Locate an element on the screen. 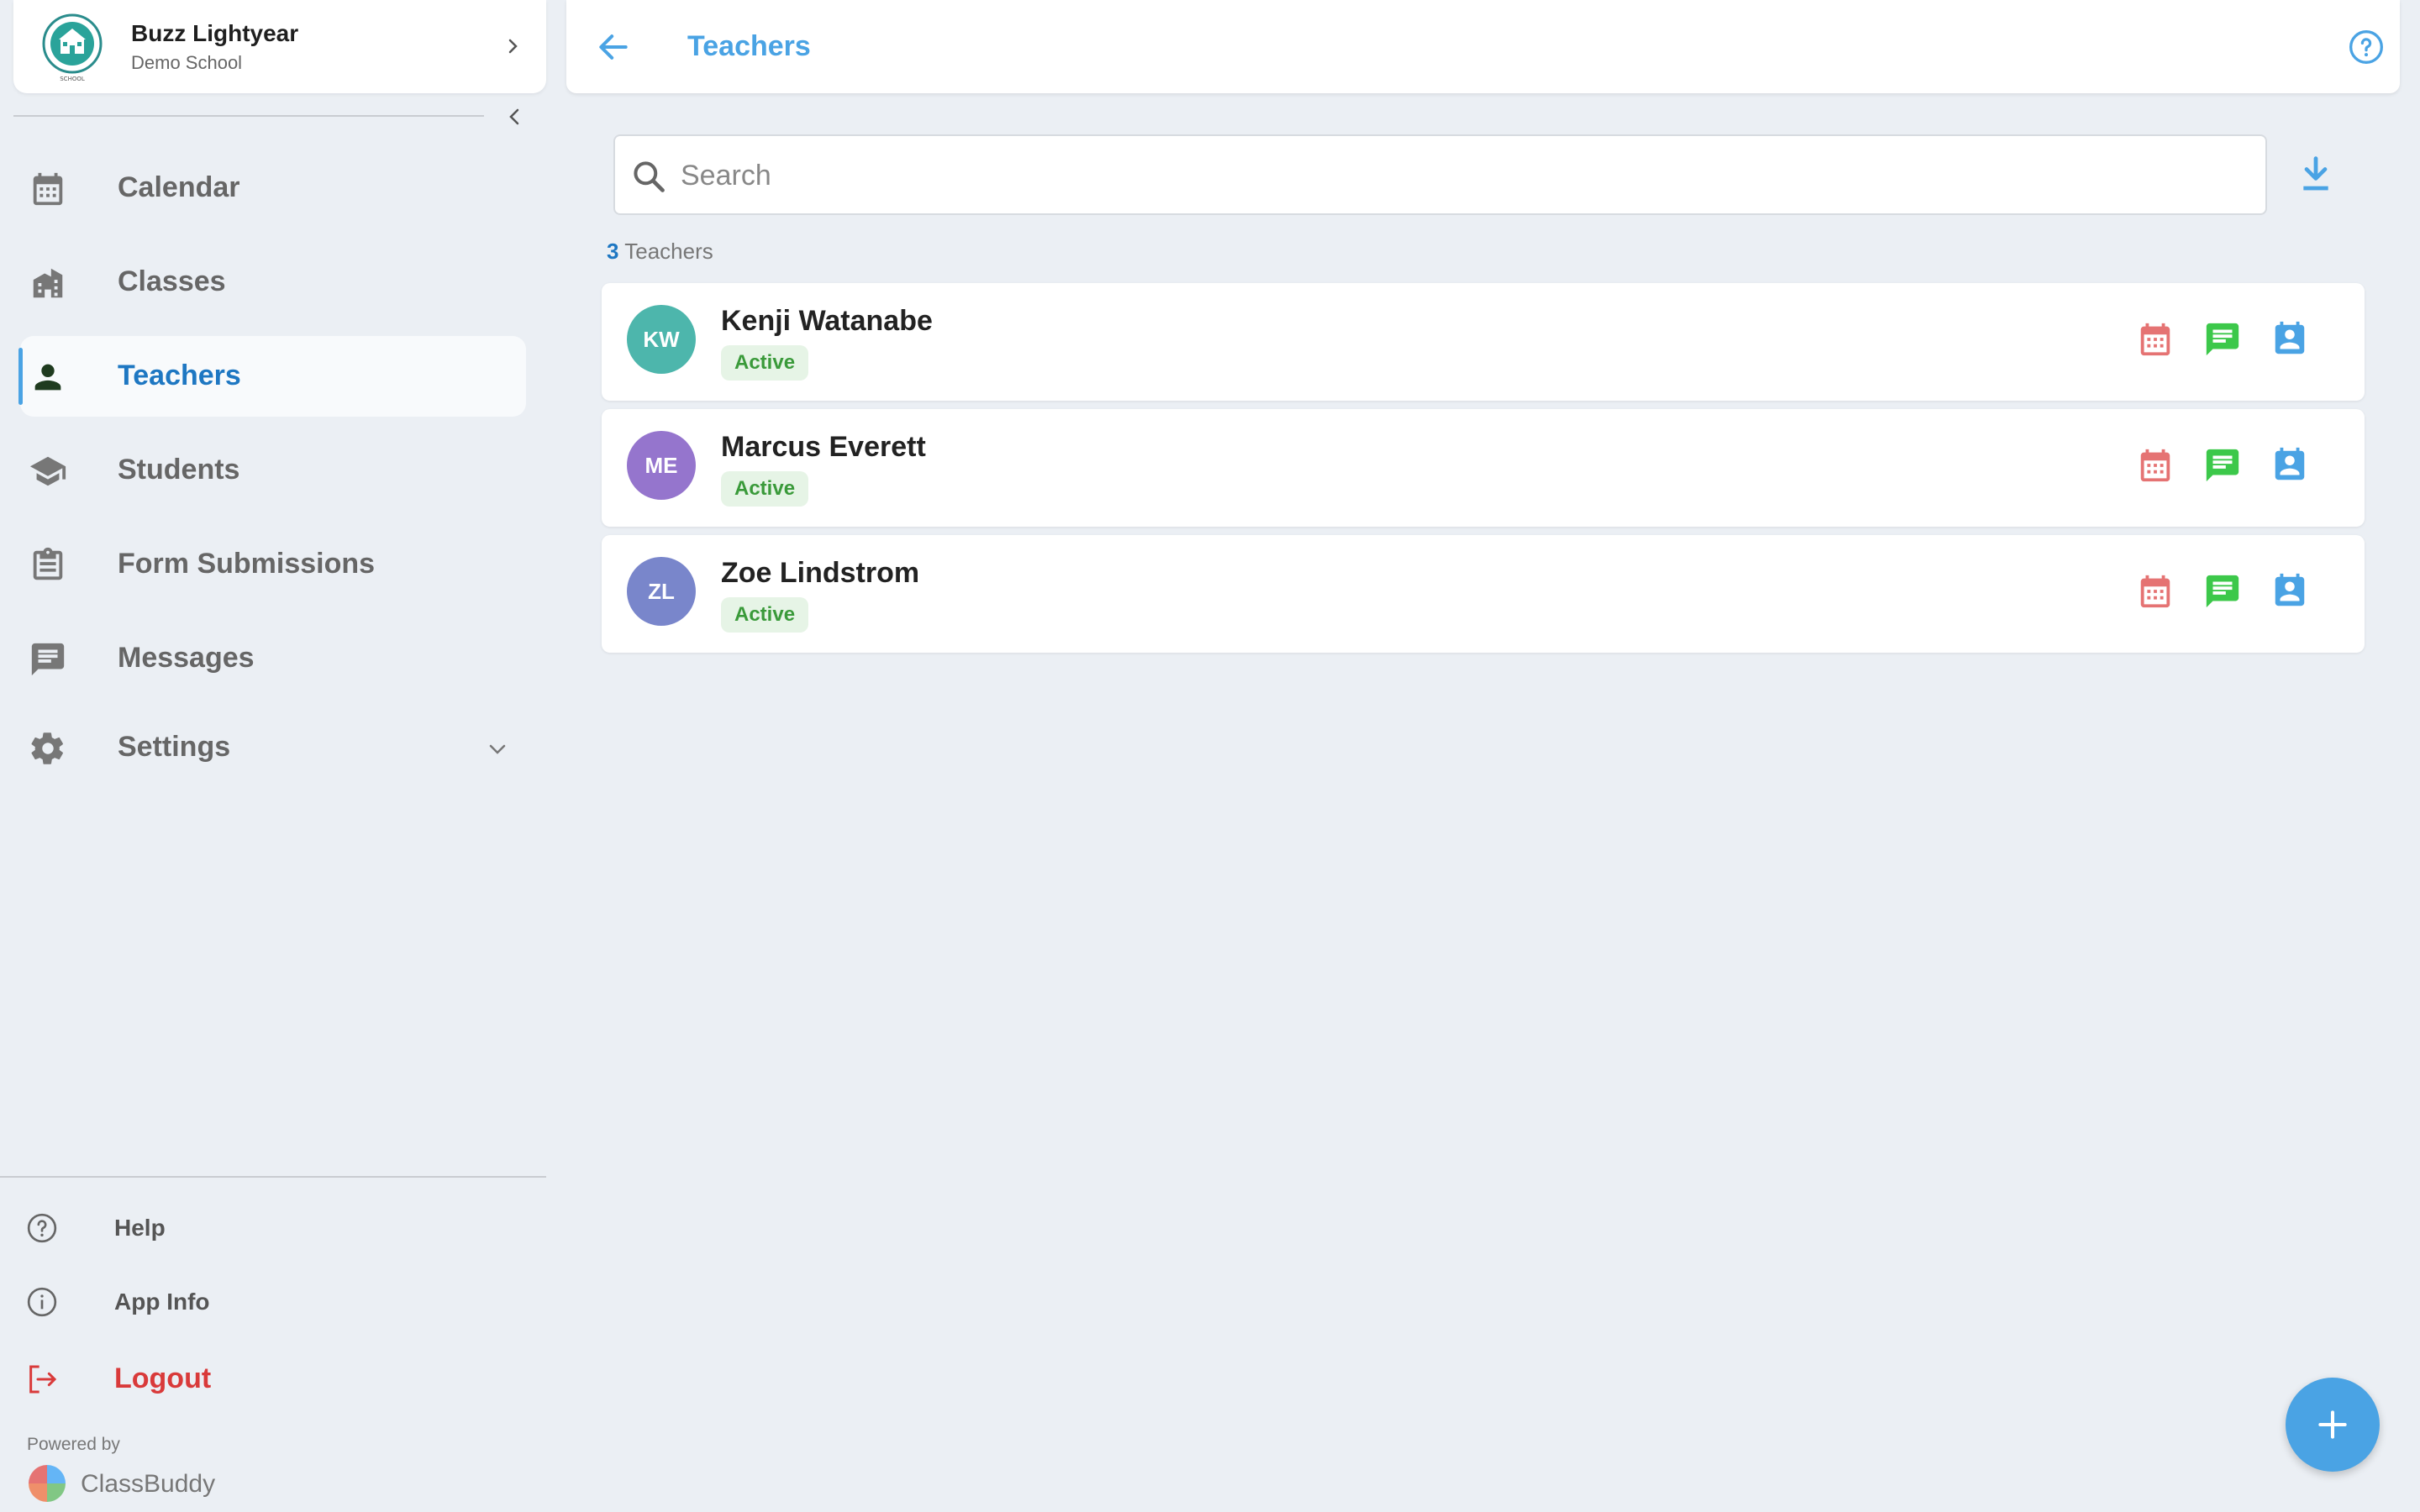 The width and height of the screenshot is (2420, 1512). powered-by-label: Powered by is located at coordinates (73, 1444).